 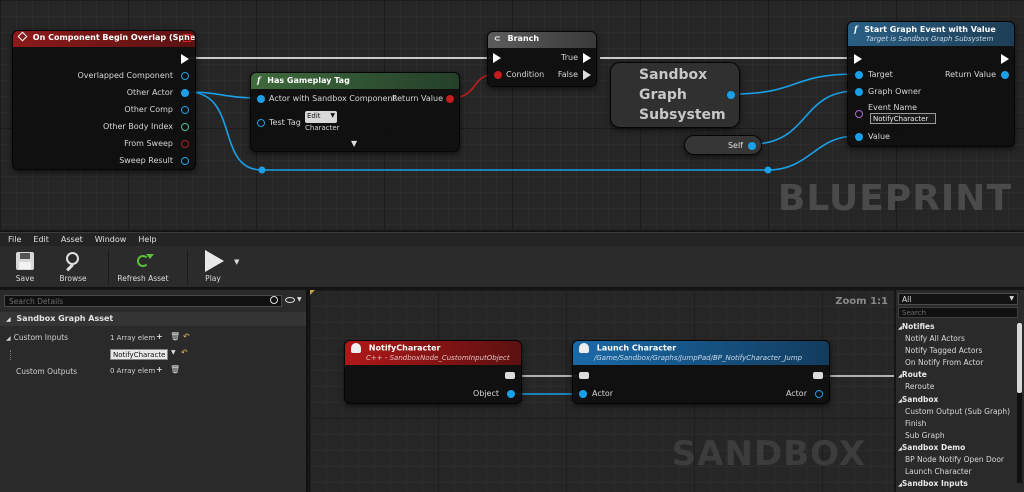 What do you see at coordinates (41, 239) in the screenshot?
I see `menu-edit: Edit` at bounding box center [41, 239].